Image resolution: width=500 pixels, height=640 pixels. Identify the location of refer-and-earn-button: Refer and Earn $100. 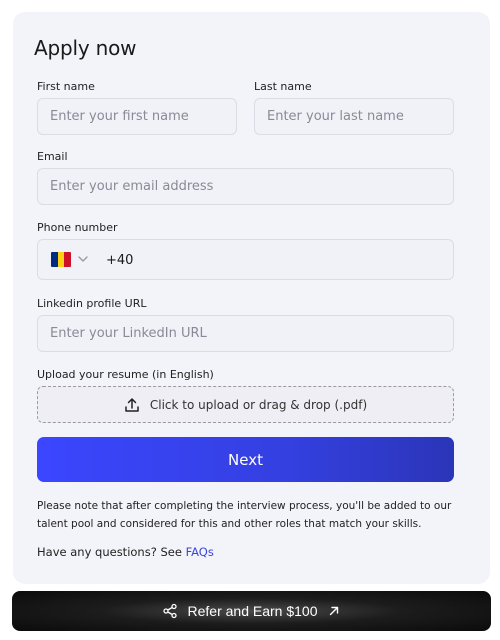
(251, 611).